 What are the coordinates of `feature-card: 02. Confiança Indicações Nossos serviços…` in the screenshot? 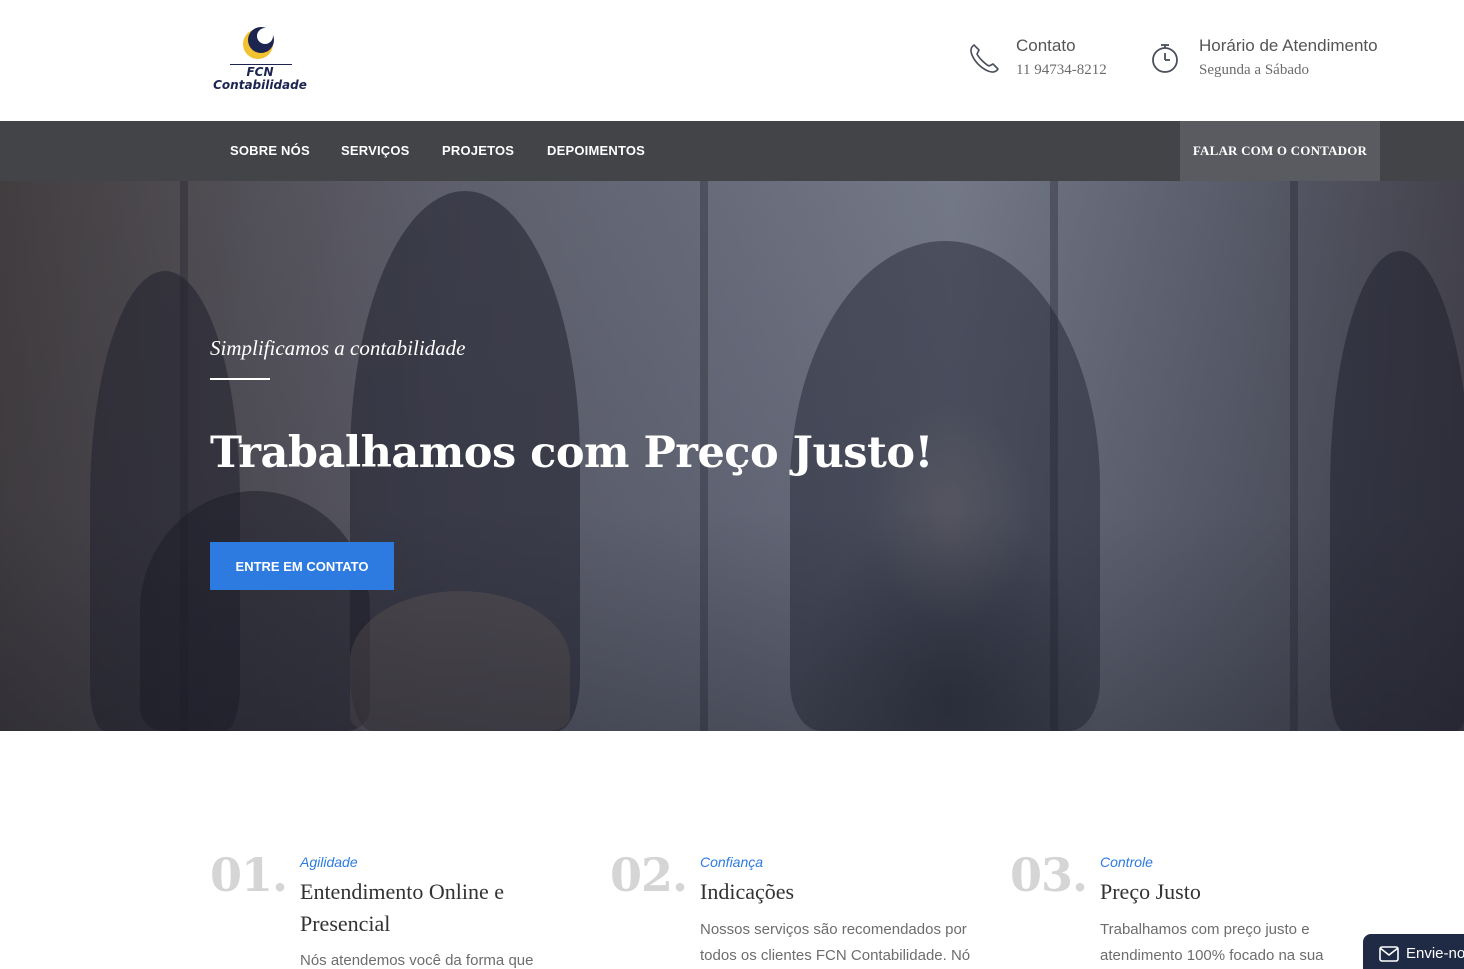 It's located at (790, 908).